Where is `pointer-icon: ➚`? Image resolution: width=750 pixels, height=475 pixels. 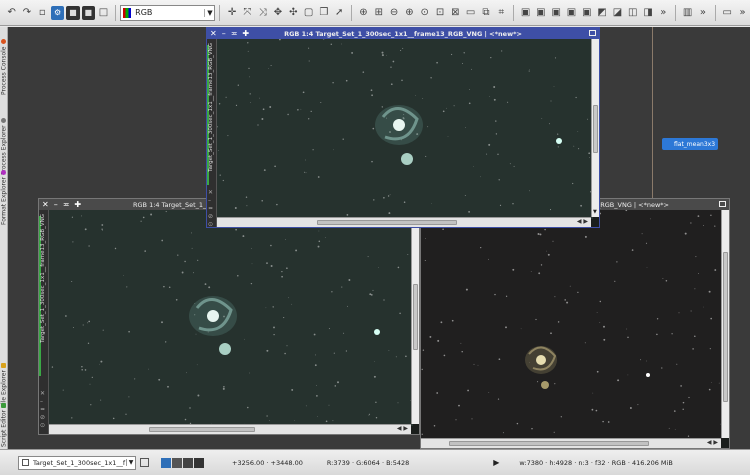 pointer-icon: ➚ is located at coordinates (339, 13).